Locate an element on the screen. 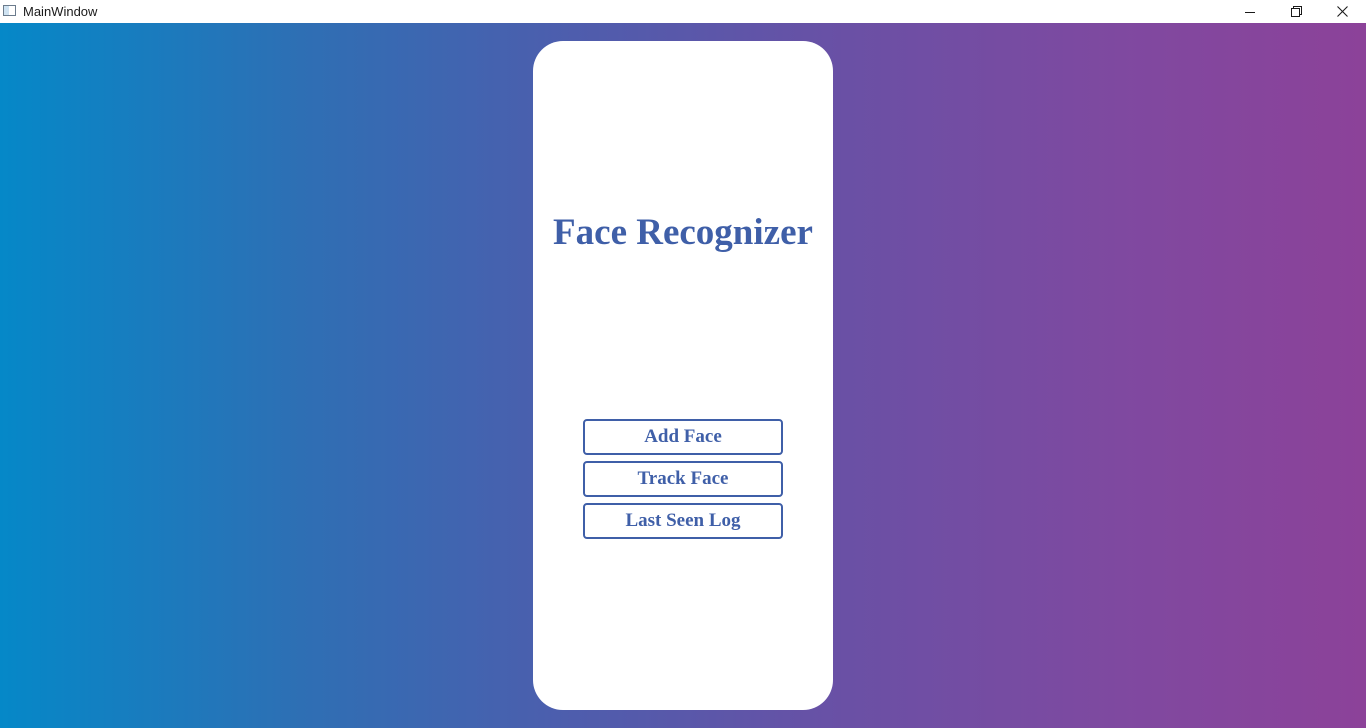  close-button is located at coordinates (1342, 11).